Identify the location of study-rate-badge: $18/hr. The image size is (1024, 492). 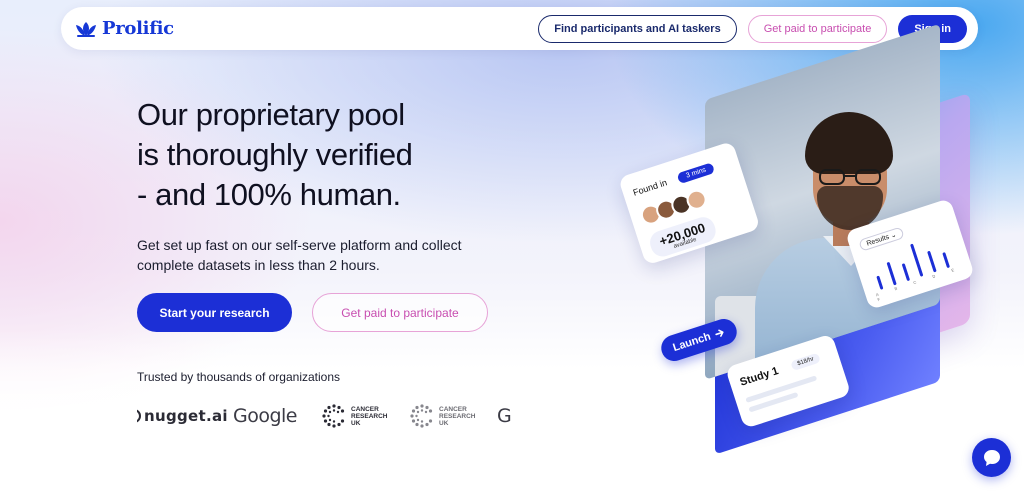
(806, 361).